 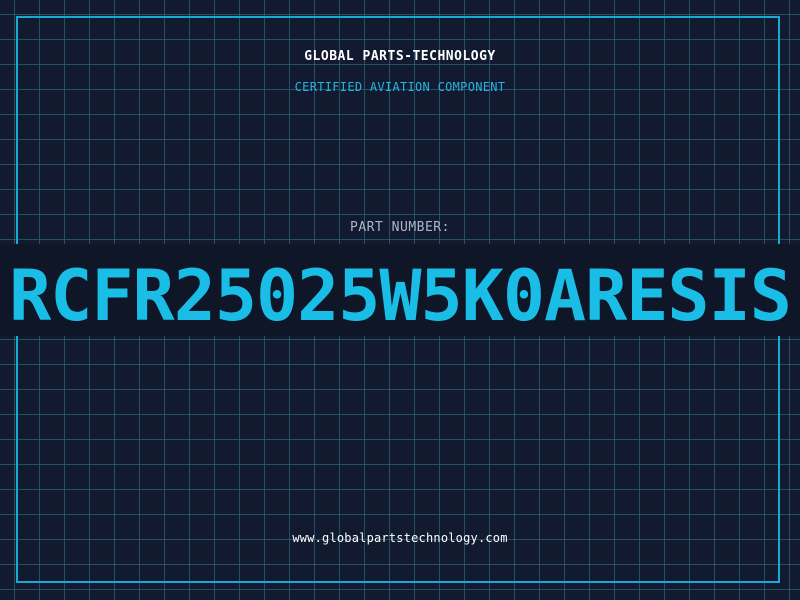 I want to click on part-number-value: RCFR25025W5K0ARESIS, so click(x=400, y=296).